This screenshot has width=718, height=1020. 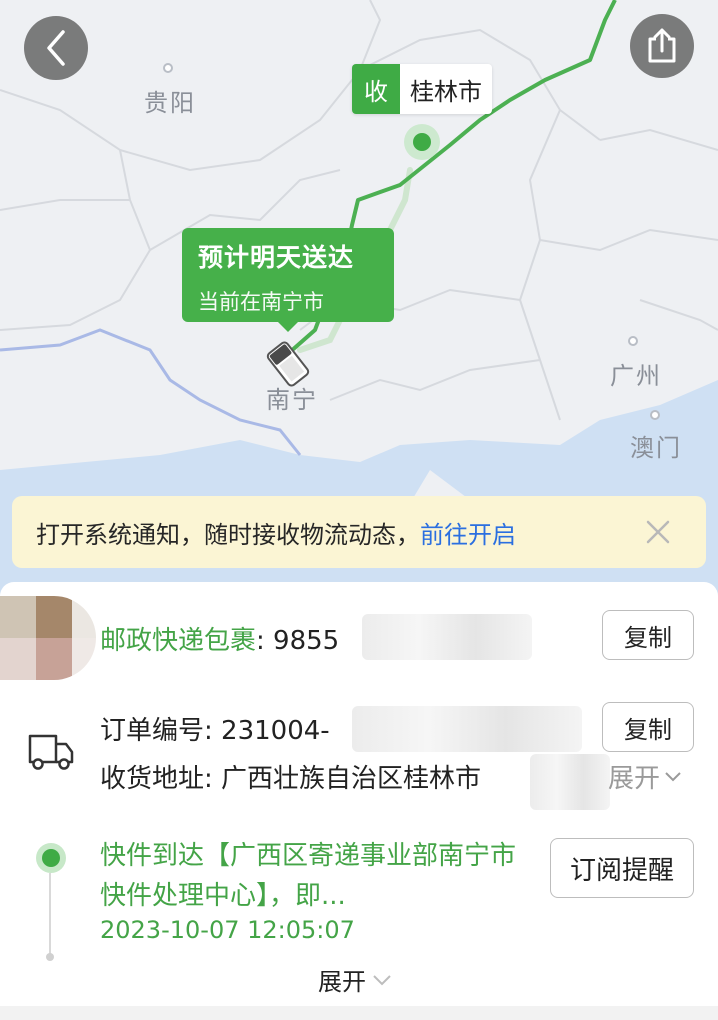 What do you see at coordinates (622, 868) in the screenshot?
I see `subscribe-button: 订阅提醒` at bounding box center [622, 868].